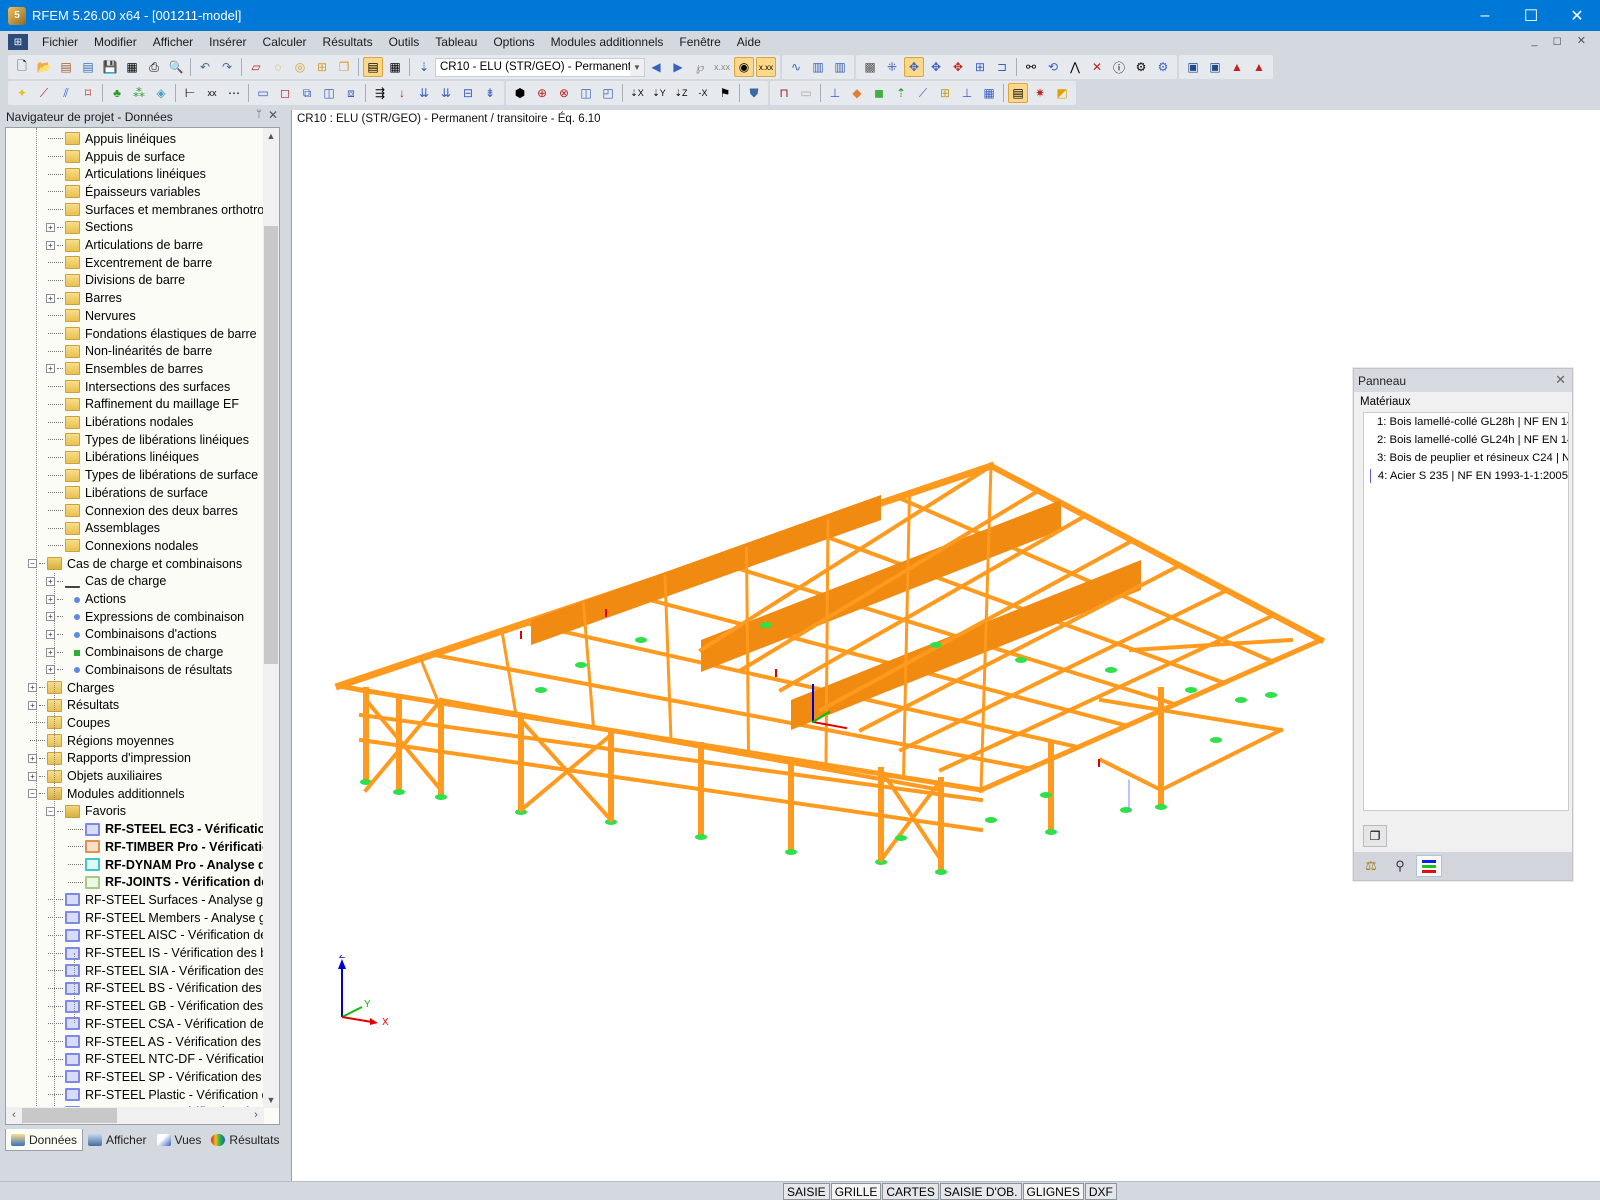 The image size is (1600, 1200). I want to click on clipping-plane-icon: ⚑, so click(725, 93).